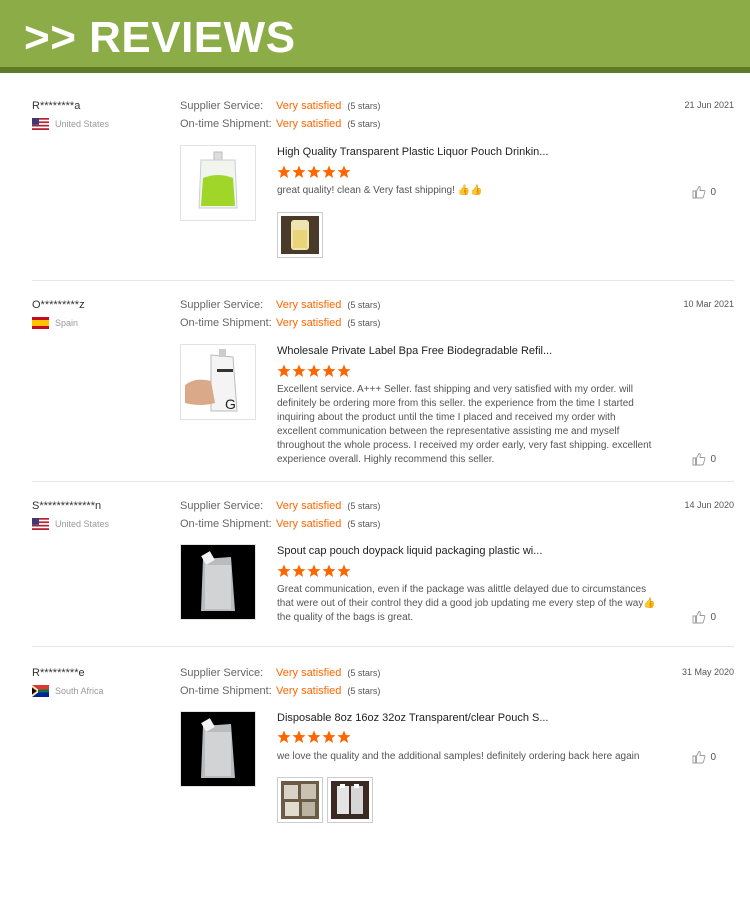  What do you see at coordinates (709, 505) in the screenshot?
I see `review-date: 14 Jun 2020` at bounding box center [709, 505].